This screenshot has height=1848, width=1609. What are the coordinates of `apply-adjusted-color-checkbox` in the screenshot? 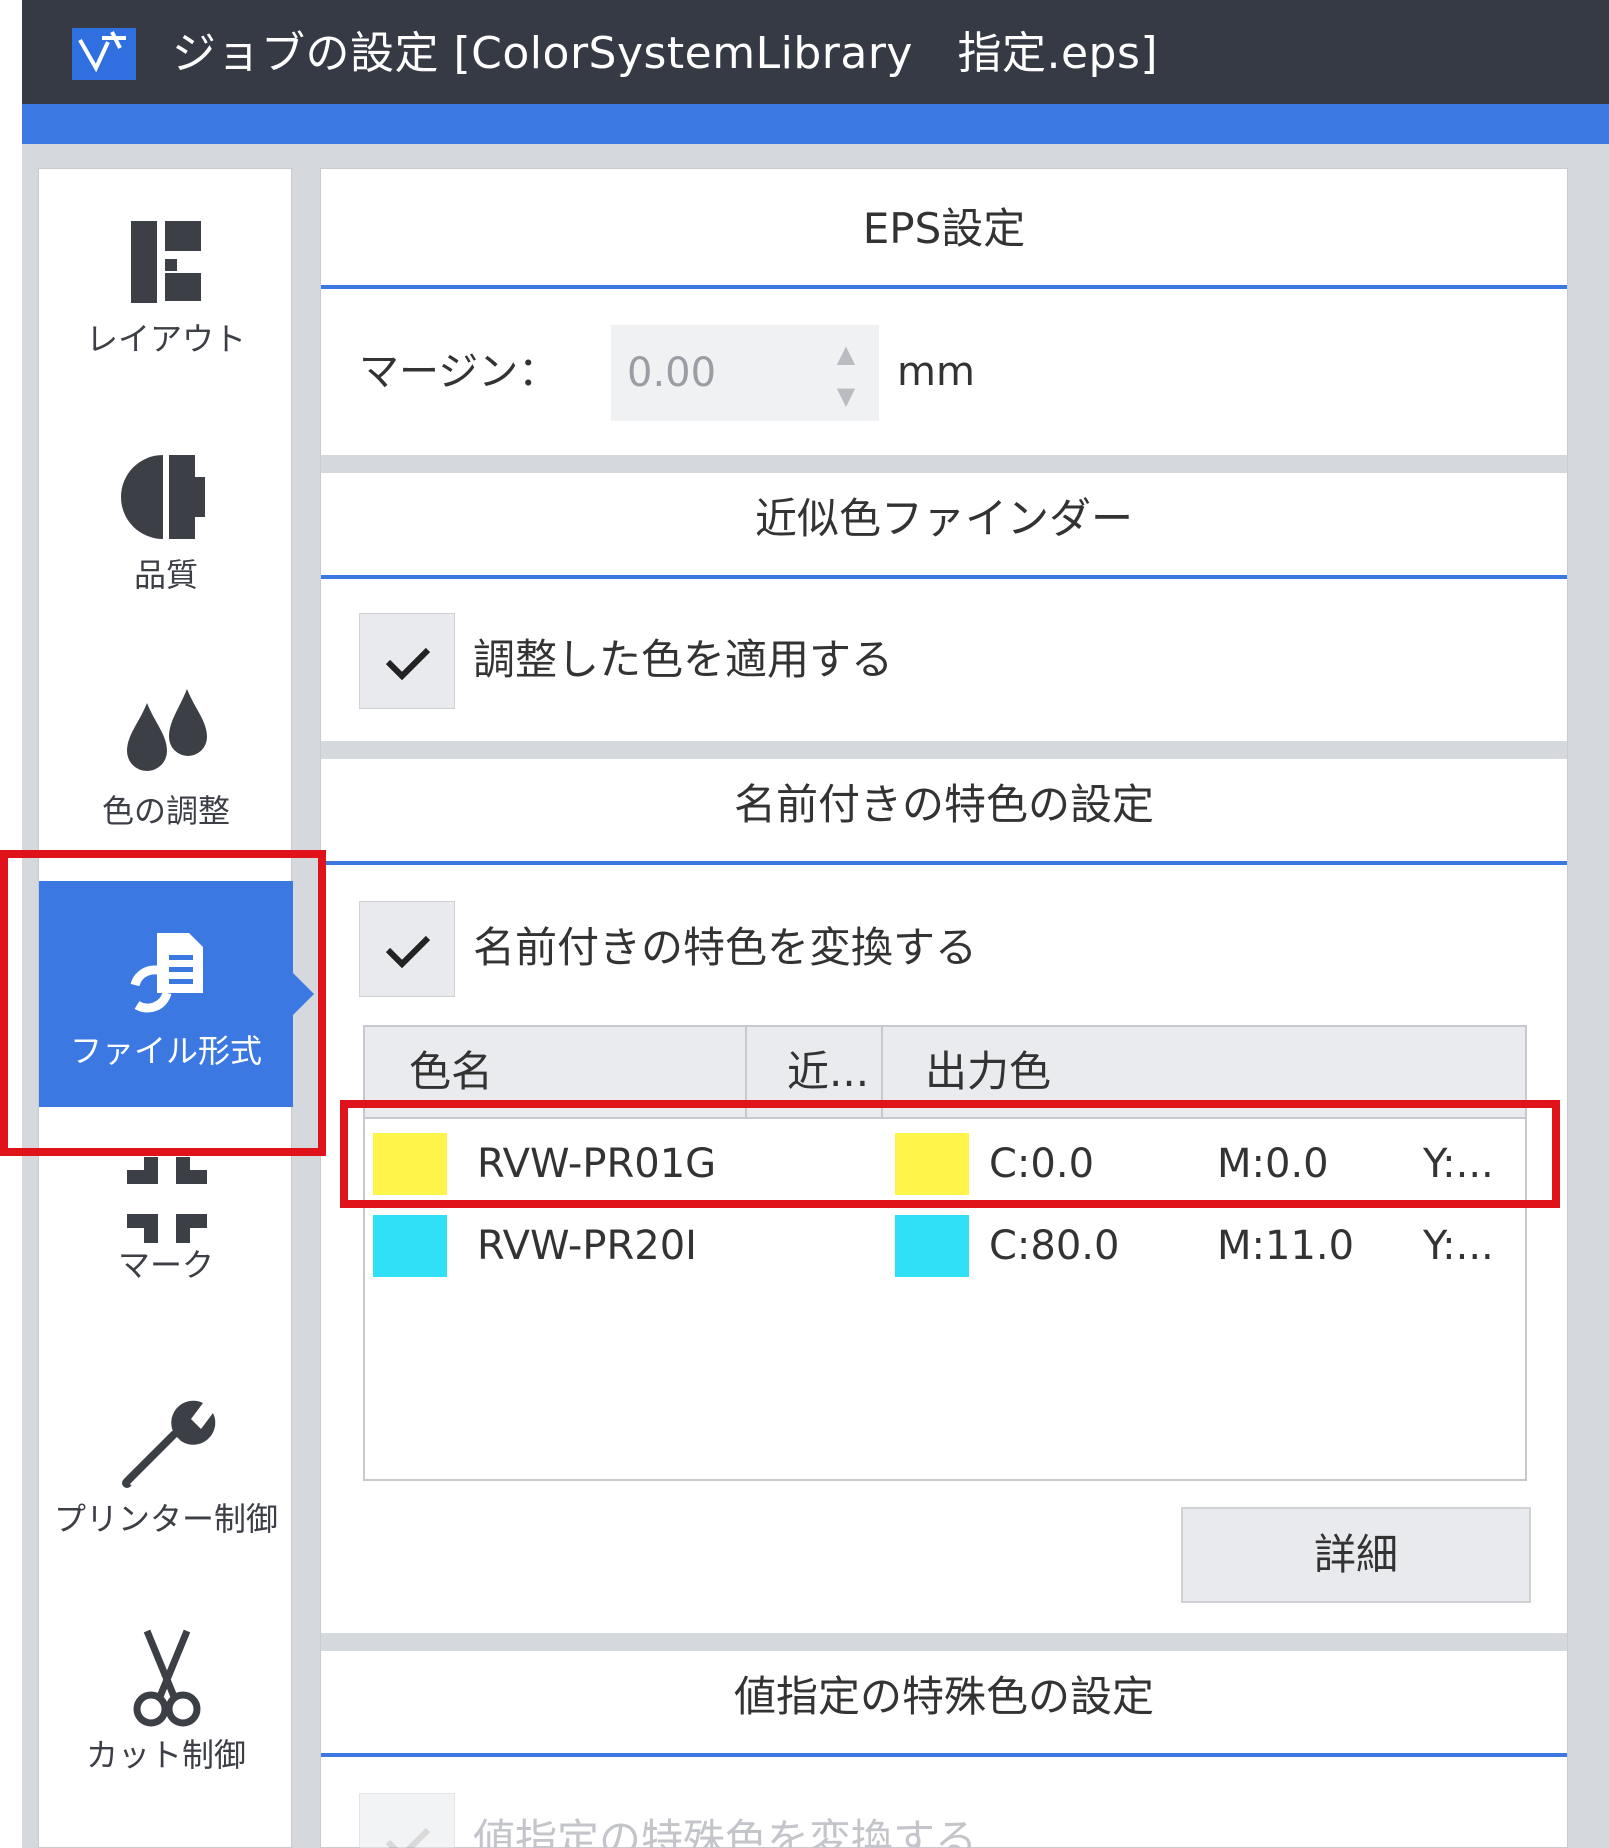 It's located at (407, 661).